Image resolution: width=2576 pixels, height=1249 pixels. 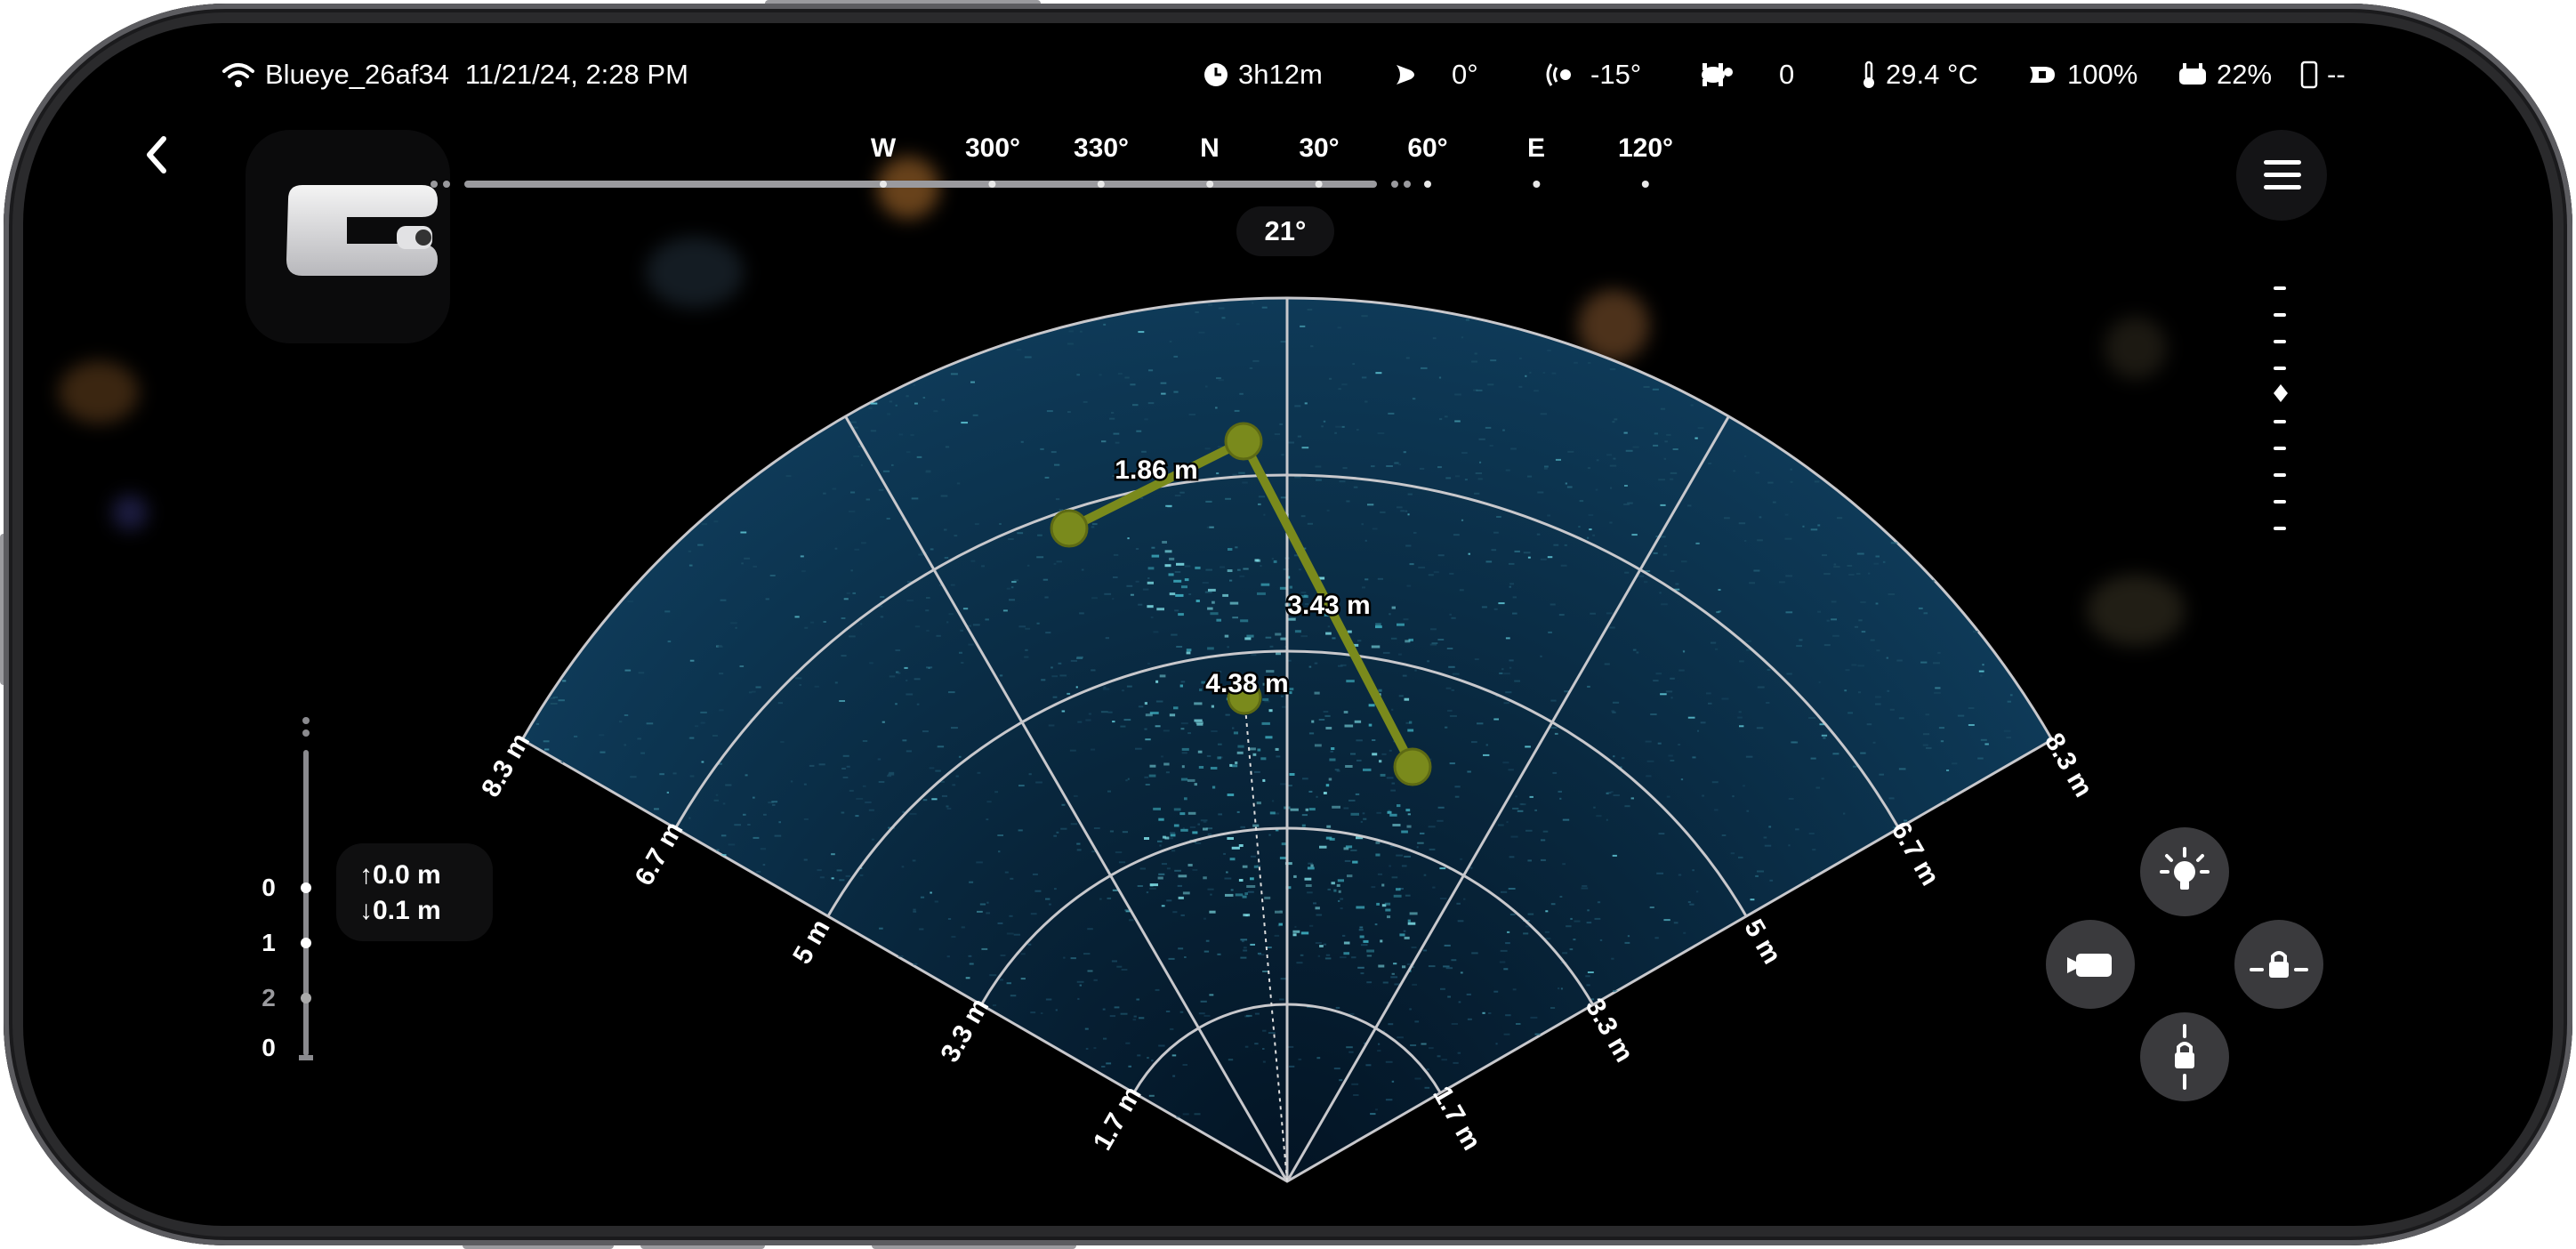 I want to click on depth-scale-tick, so click(x=306, y=943).